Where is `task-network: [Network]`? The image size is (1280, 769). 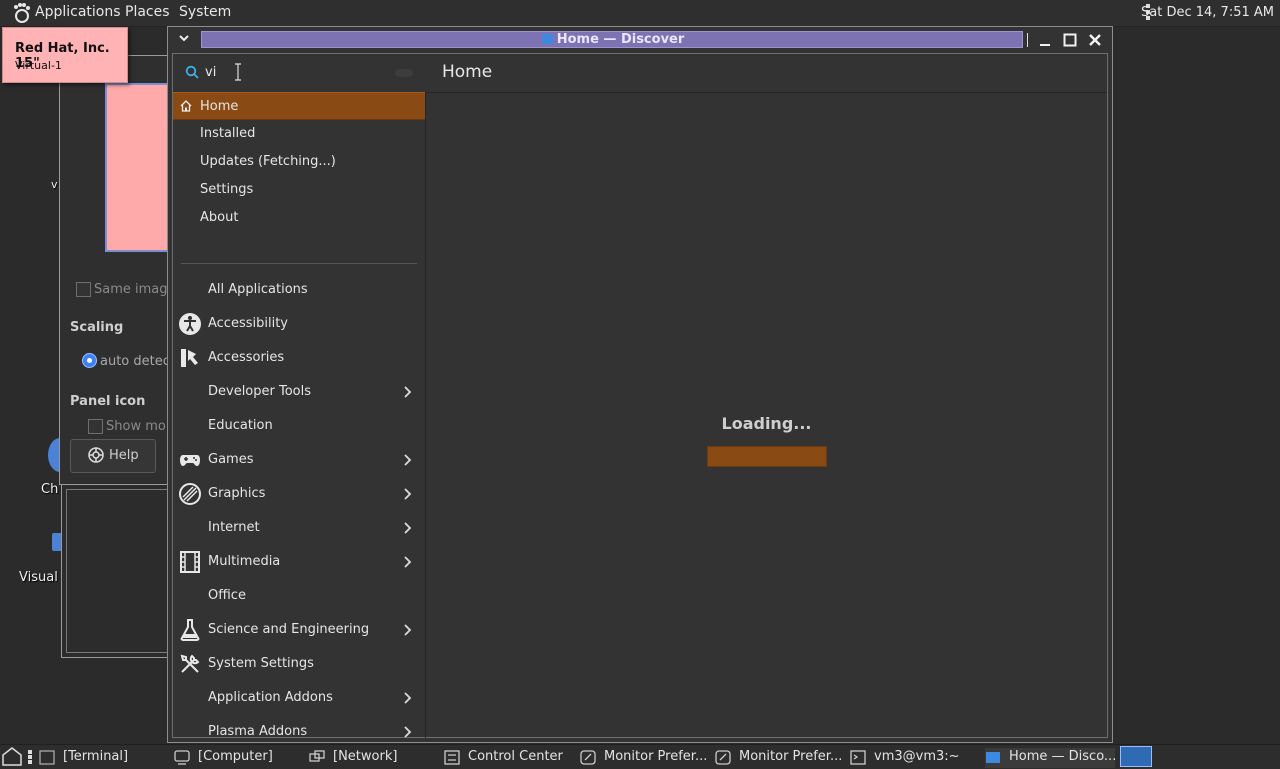 task-network: [Network] is located at coordinates (373, 758).